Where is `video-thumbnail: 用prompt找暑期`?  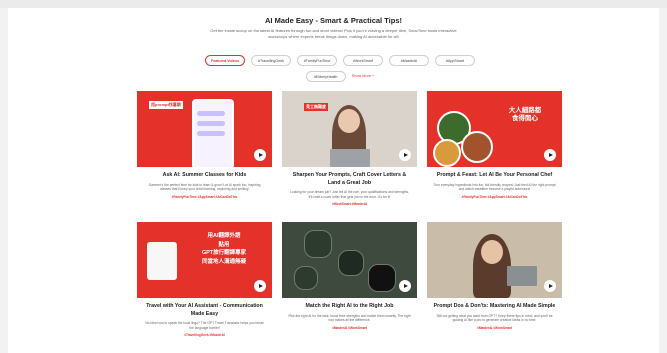
video-thumbnail: 用prompt找暑期 is located at coordinates (204, 129).